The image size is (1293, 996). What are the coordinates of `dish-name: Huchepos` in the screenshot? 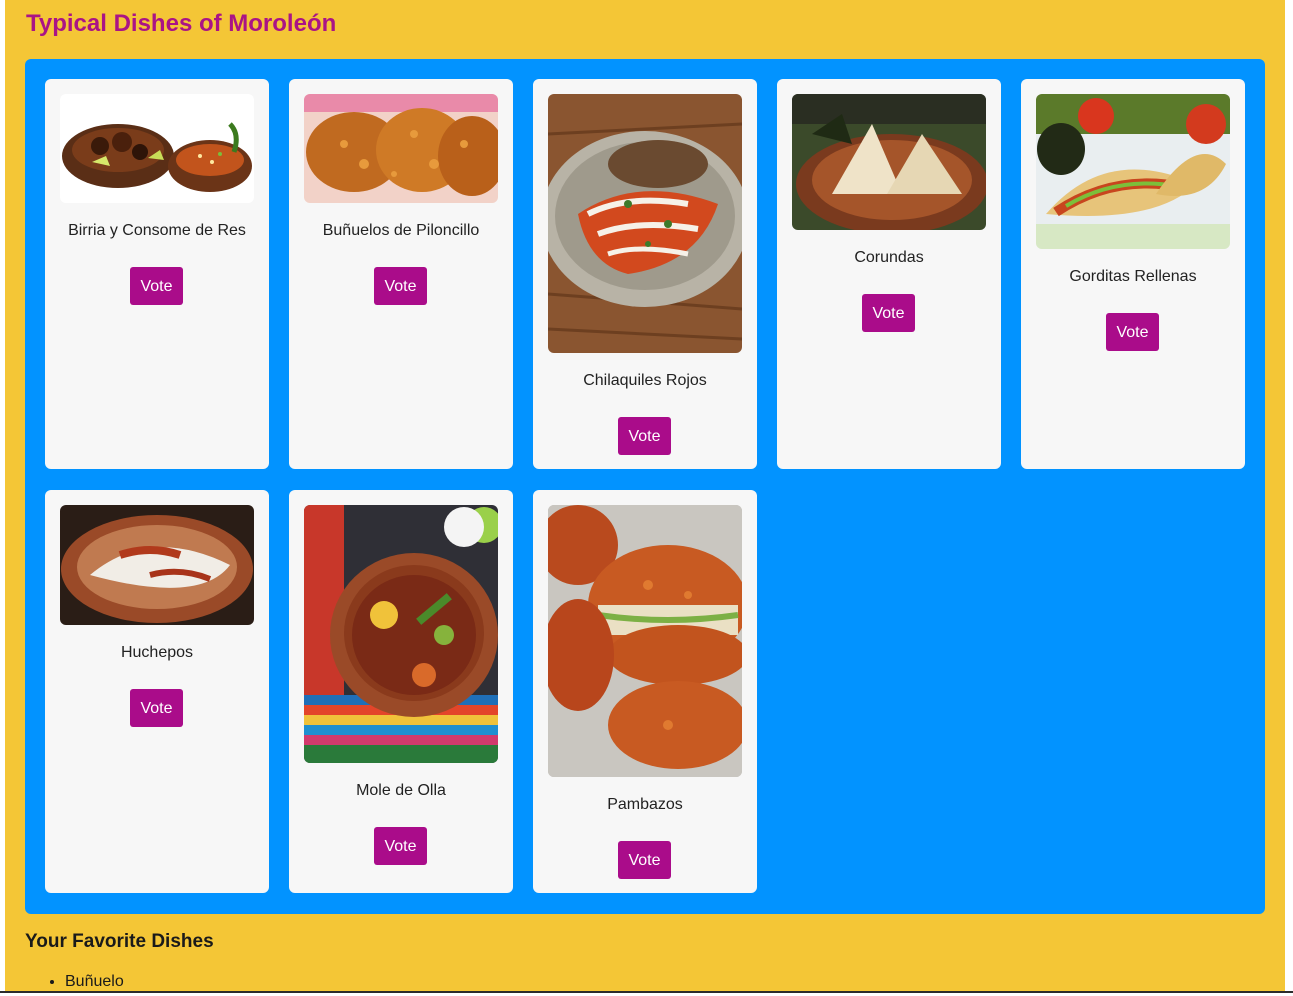 It's located at (157, 652).